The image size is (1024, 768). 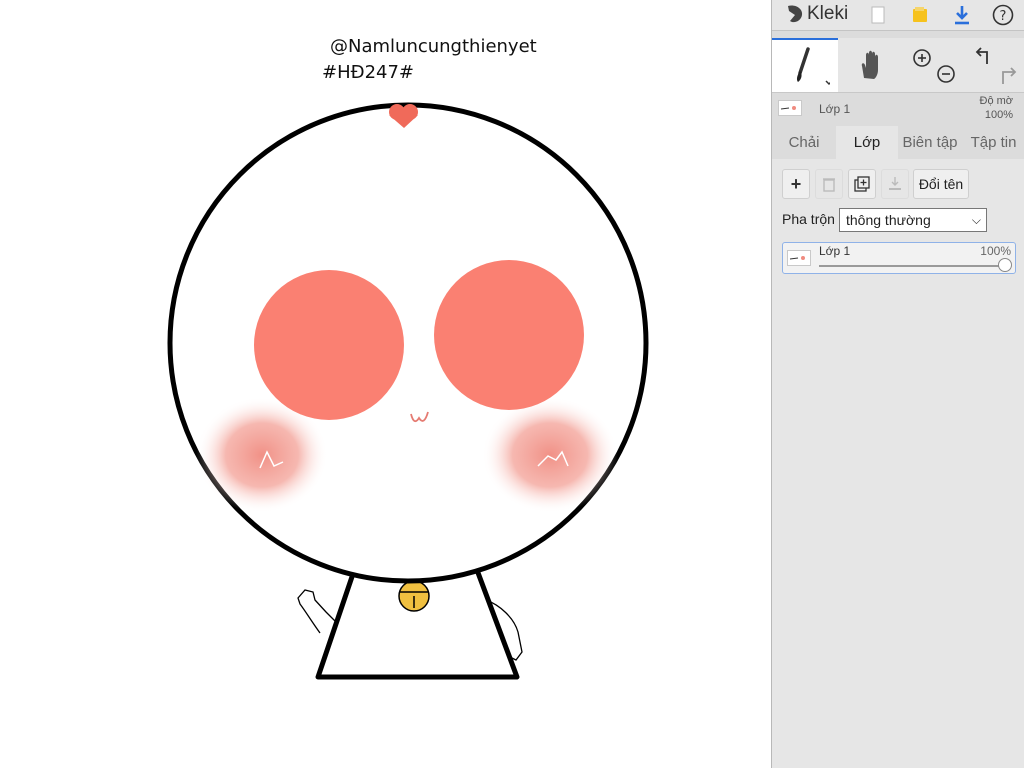 I want to click on opacity-label: Độ mờ, so click(x=996, y=101).